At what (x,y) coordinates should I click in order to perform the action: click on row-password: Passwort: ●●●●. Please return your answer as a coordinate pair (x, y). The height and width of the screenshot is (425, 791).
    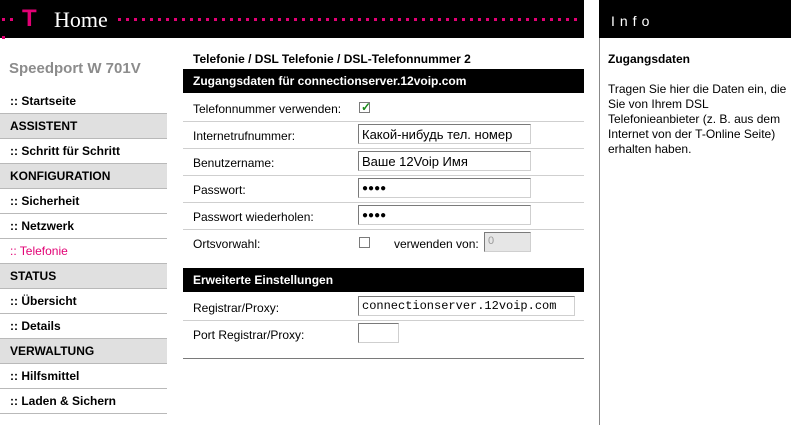
    Looking at the image, I should click on (383, 189).